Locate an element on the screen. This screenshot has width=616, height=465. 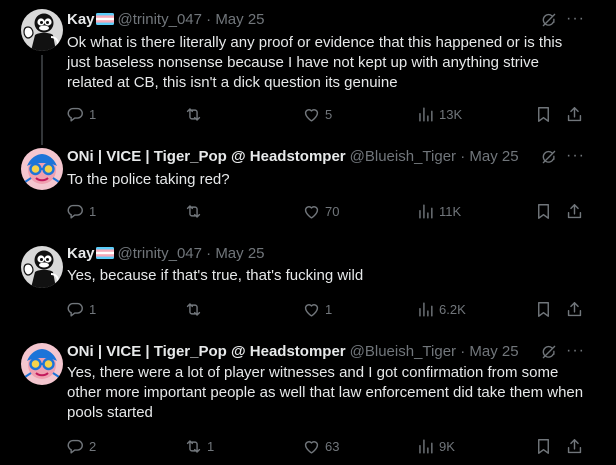
views-count: 11K is located at coordinates (450, 211).